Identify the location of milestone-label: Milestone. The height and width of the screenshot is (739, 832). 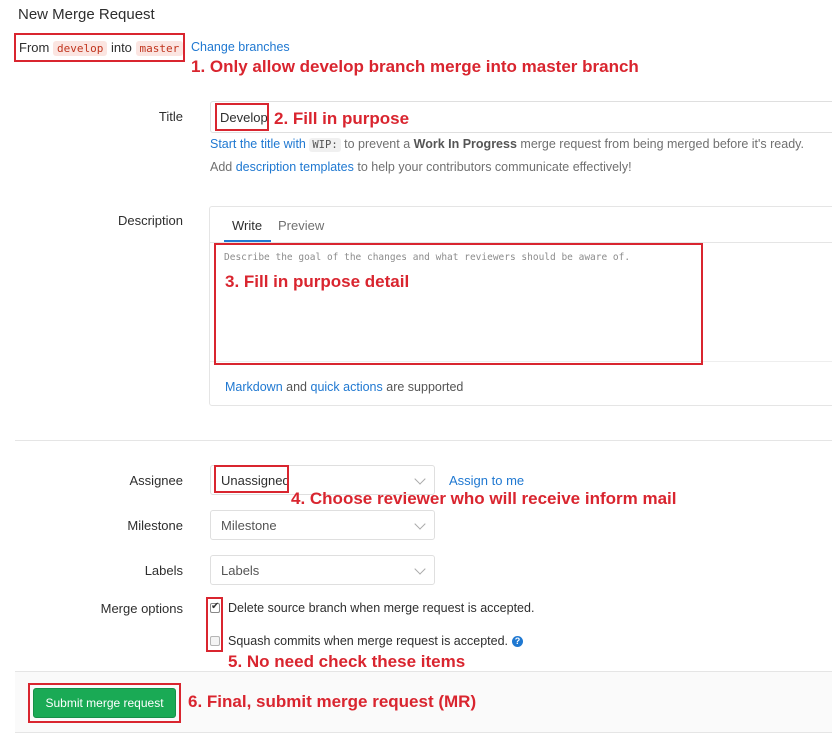
(155, 525).